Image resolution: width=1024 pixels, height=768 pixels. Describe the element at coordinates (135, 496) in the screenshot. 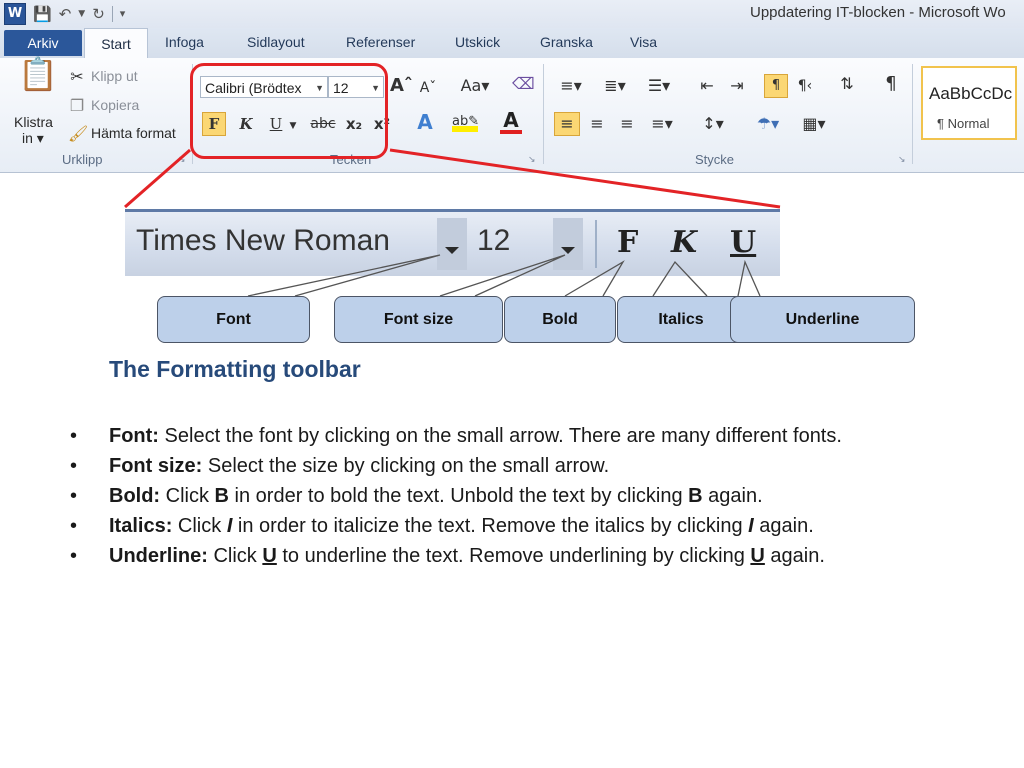

I see `bullet-term: Bold:` at that location.